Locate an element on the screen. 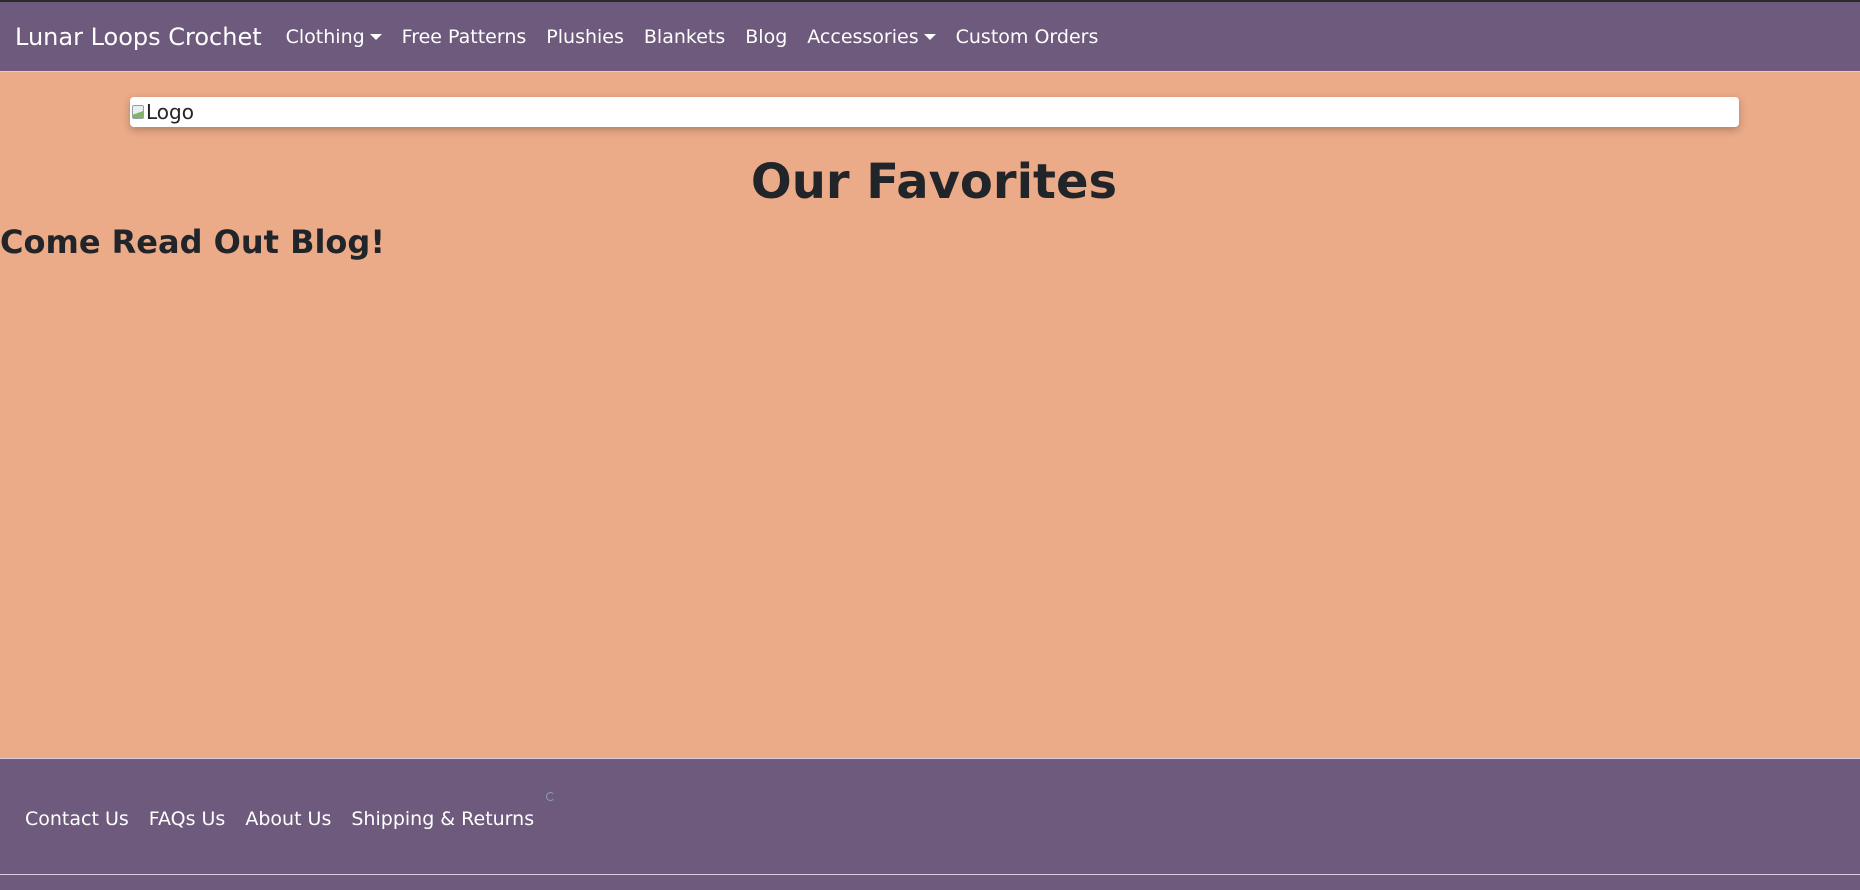 This screenshot has width=1860, height=890. broken-image-icon is located at coordinates (138, 112).